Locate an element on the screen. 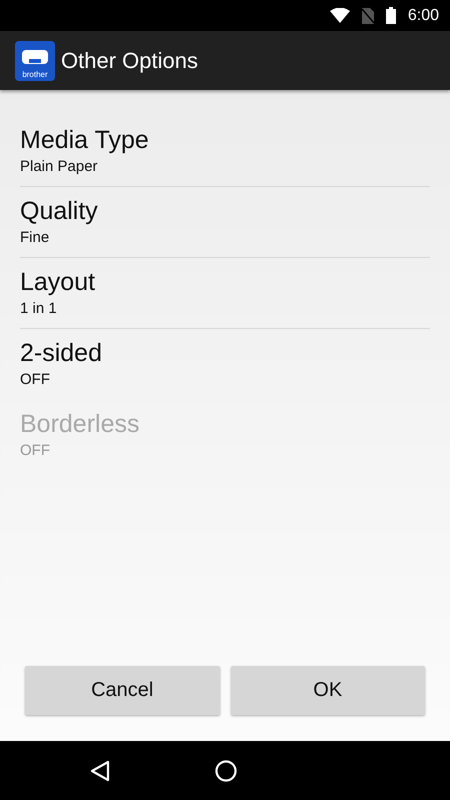 This screenshot has height=800, width=450. dialog-button: OK is located at coordinates (327, 690).